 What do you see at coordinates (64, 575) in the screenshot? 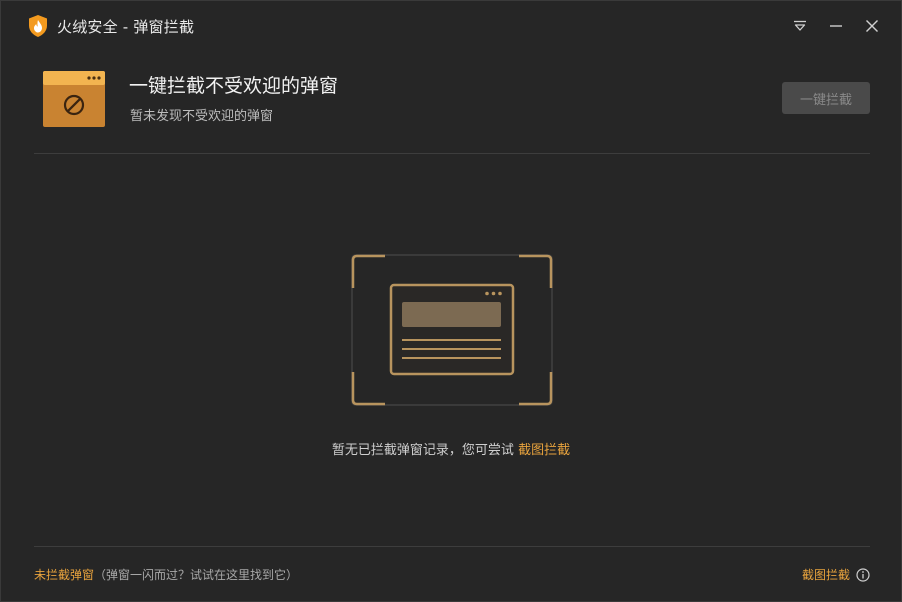
I see `unblocked-popups-link: 未拦截弹窗` at bounding box center [64, 575].